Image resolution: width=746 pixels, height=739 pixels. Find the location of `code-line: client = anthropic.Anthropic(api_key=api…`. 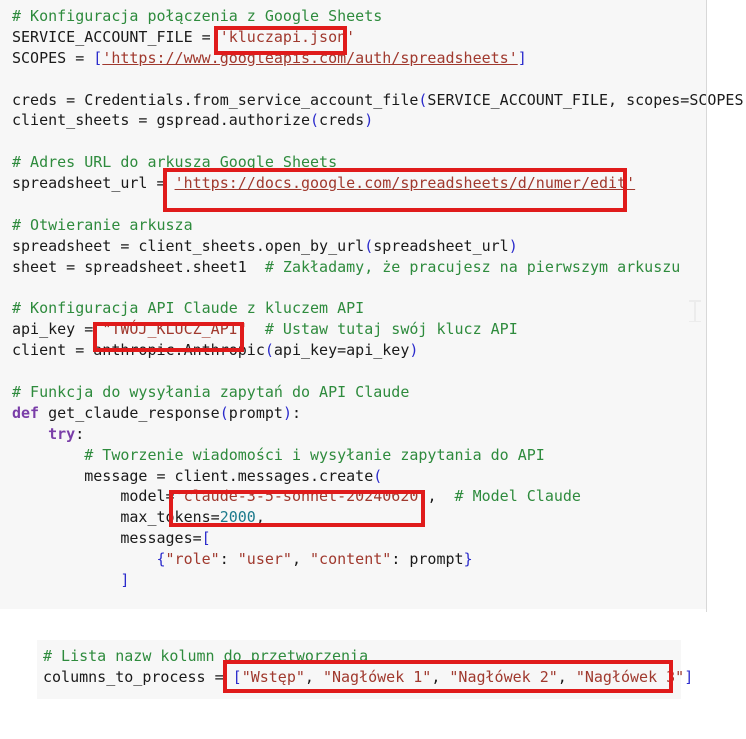

code-line: client = anthropic.Anthropic(api_key=api… is located at coordinates (215, 350).